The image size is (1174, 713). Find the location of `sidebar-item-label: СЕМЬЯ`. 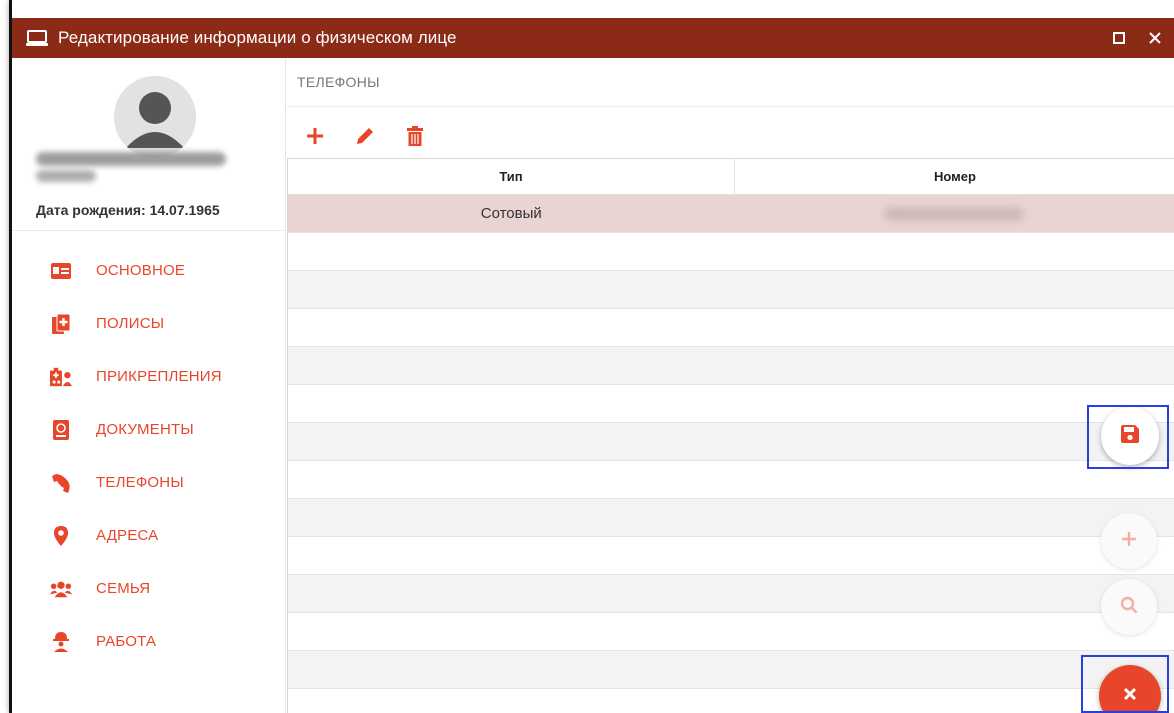

sidebar-item-label: СЕМЬЯ is located at coordinates (123, 588).